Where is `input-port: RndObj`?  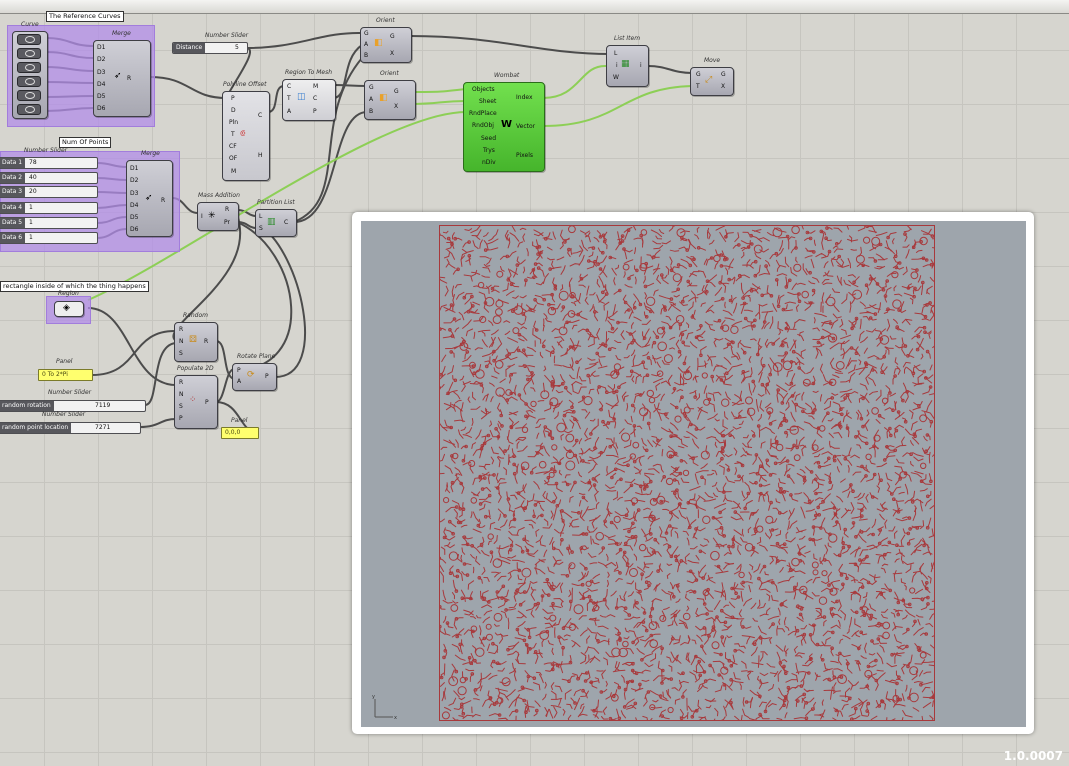 input-port: RndObj is located at coordinates (483, 125).